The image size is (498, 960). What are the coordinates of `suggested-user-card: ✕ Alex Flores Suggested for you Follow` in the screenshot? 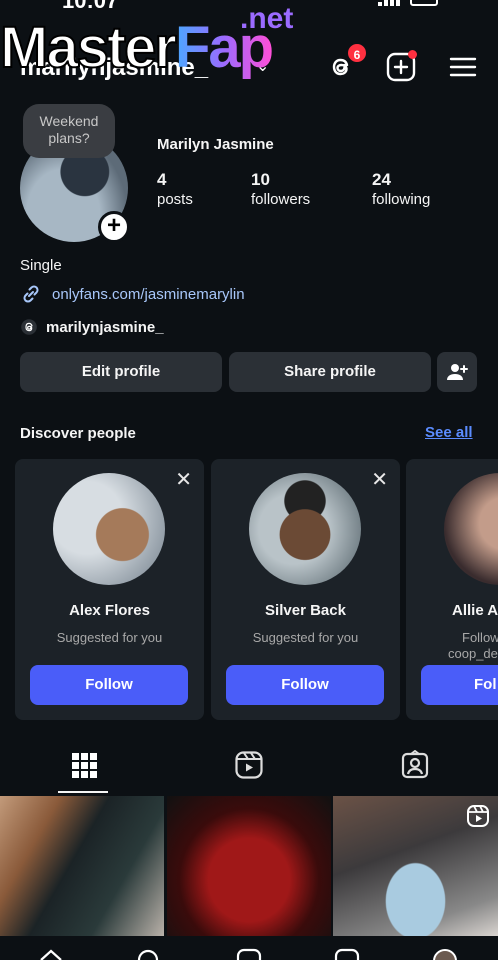 It's located at (109, 589).